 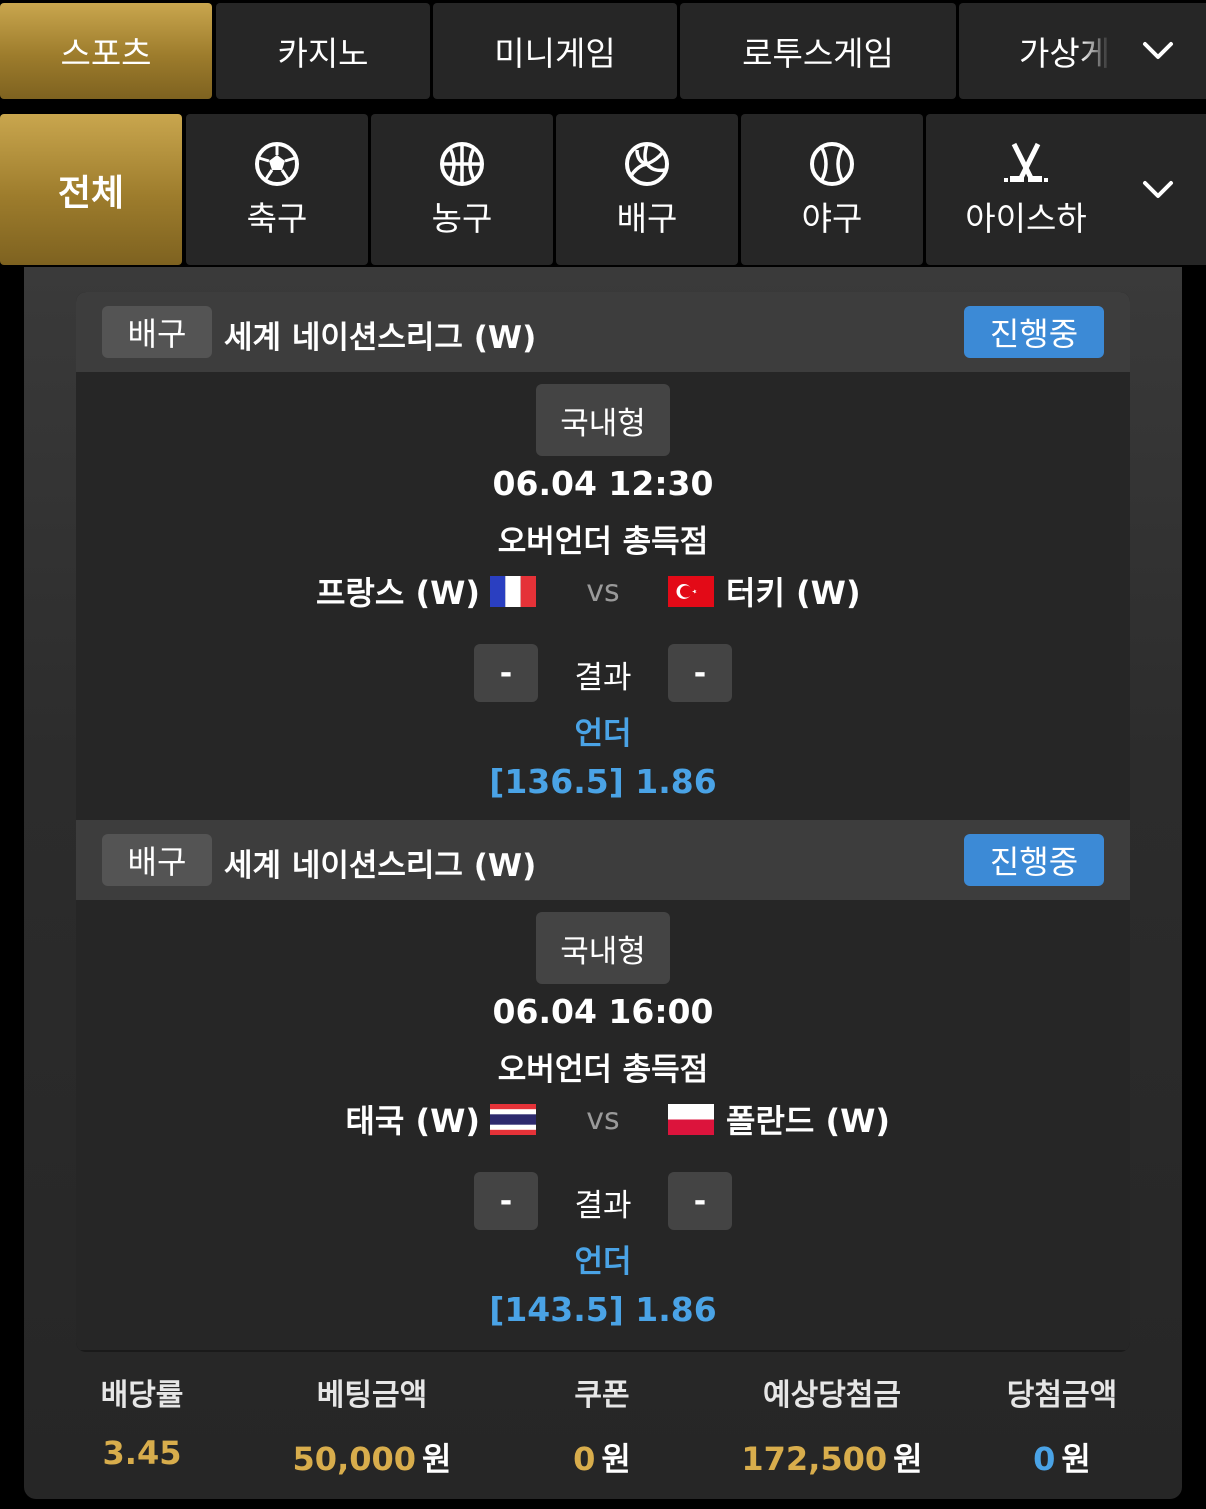 I want to click on summary-bet-amount: 베팅금액 50,000 원, so click(x=372, y=1420).